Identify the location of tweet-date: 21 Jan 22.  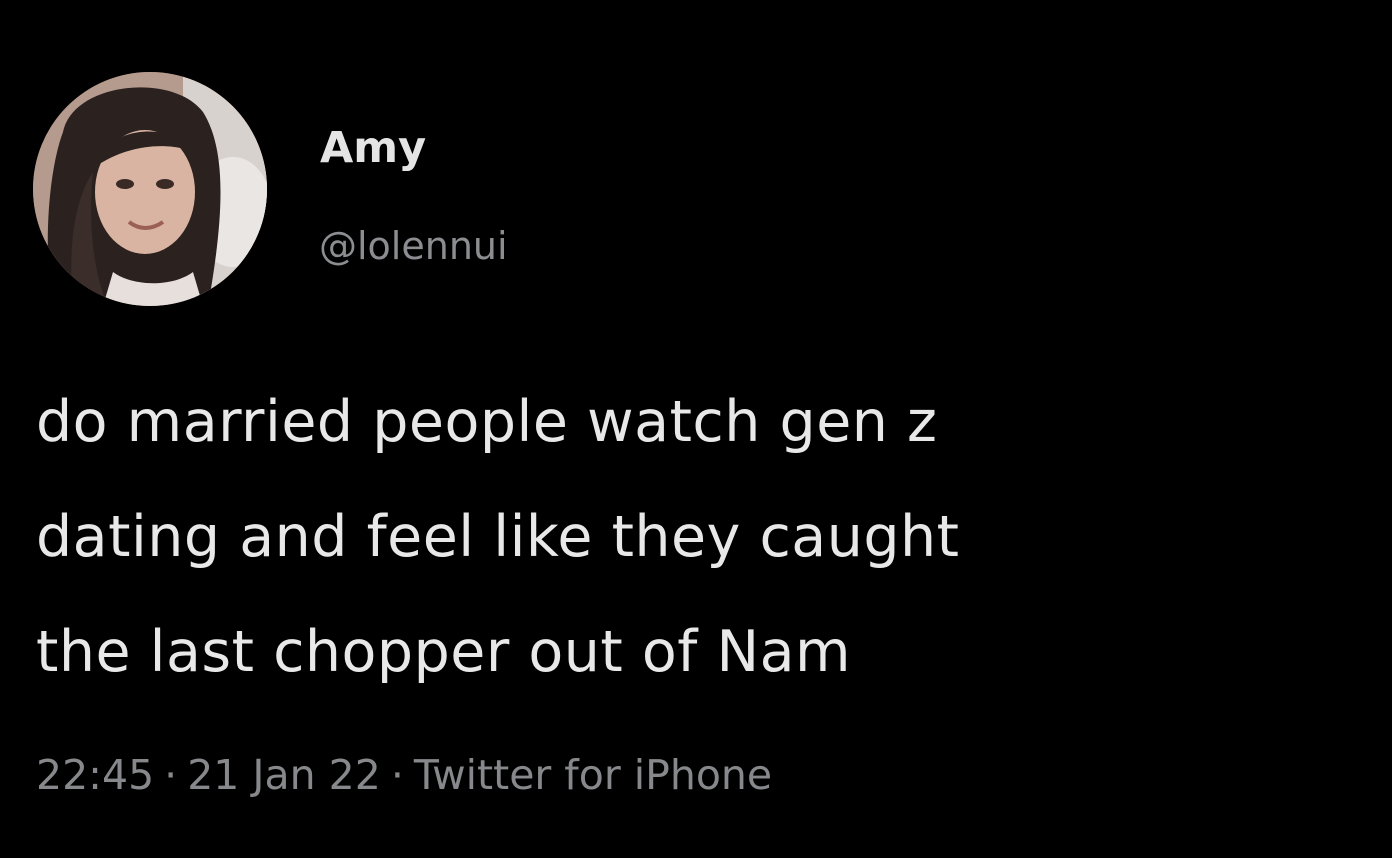
(284, 775).